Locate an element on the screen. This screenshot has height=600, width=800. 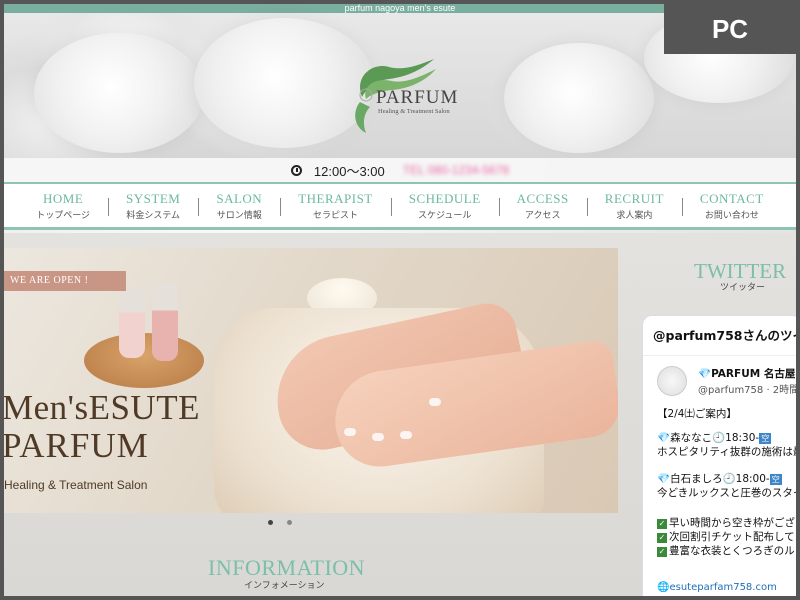
pc-badge: PC is located at coordinates (730, 29).